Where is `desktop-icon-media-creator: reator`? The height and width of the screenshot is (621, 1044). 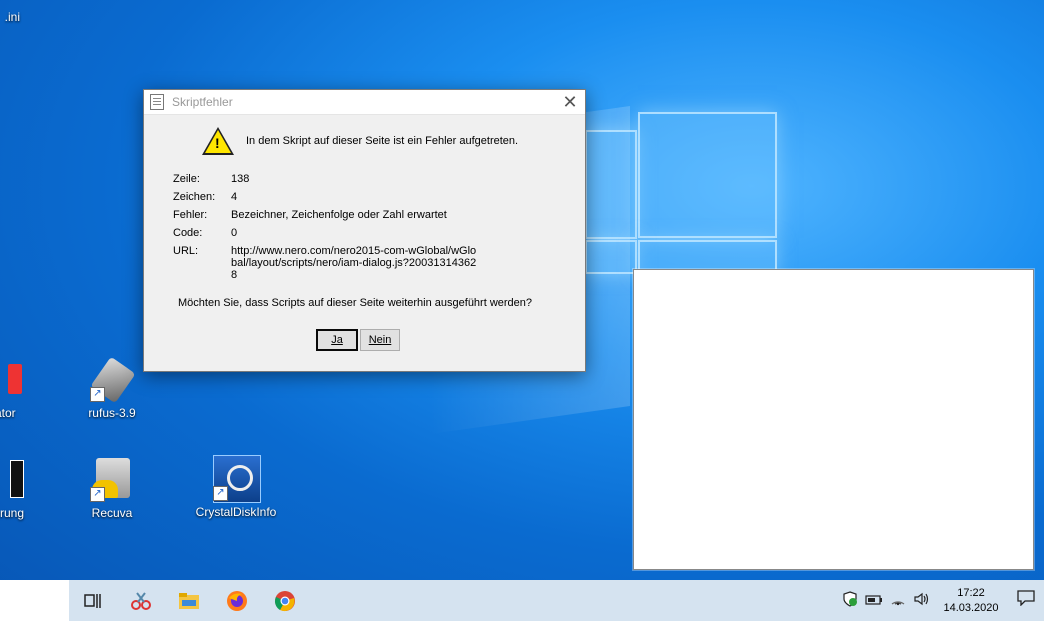
desktop-icon-media-creator: reator is located at coordinates (22, 389).